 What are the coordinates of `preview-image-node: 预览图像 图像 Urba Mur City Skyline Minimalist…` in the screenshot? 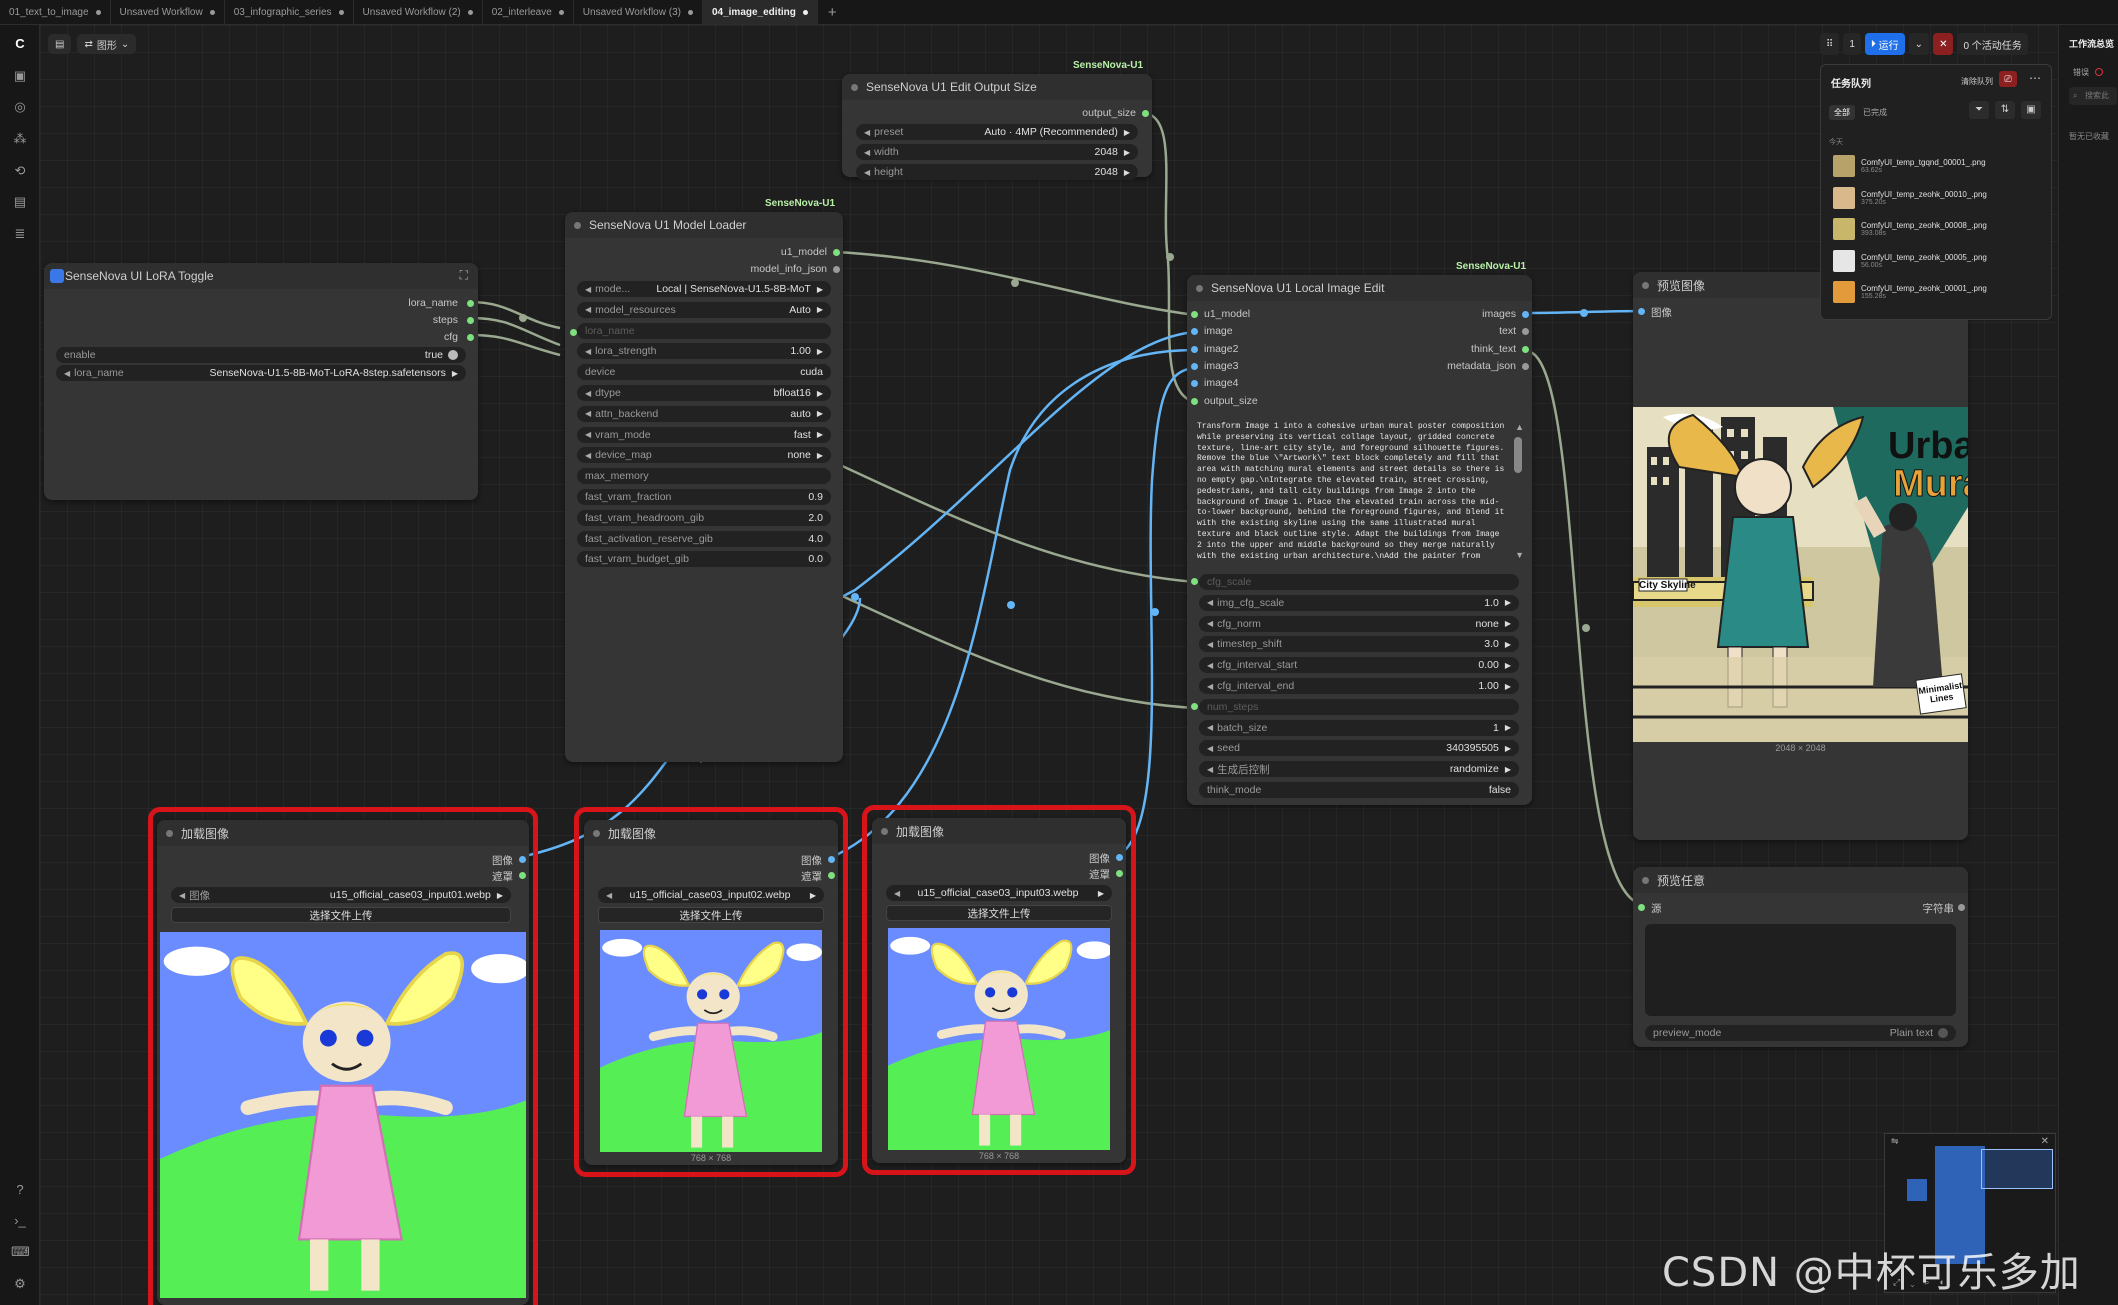 It's located at (1800, 556).